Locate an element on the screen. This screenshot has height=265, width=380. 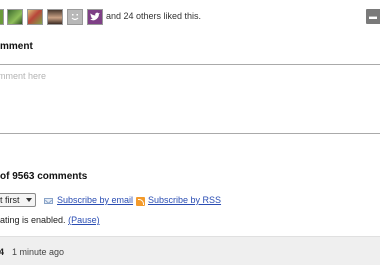
realtime-text: ating is enabled. is located at coordinates (33, 220).